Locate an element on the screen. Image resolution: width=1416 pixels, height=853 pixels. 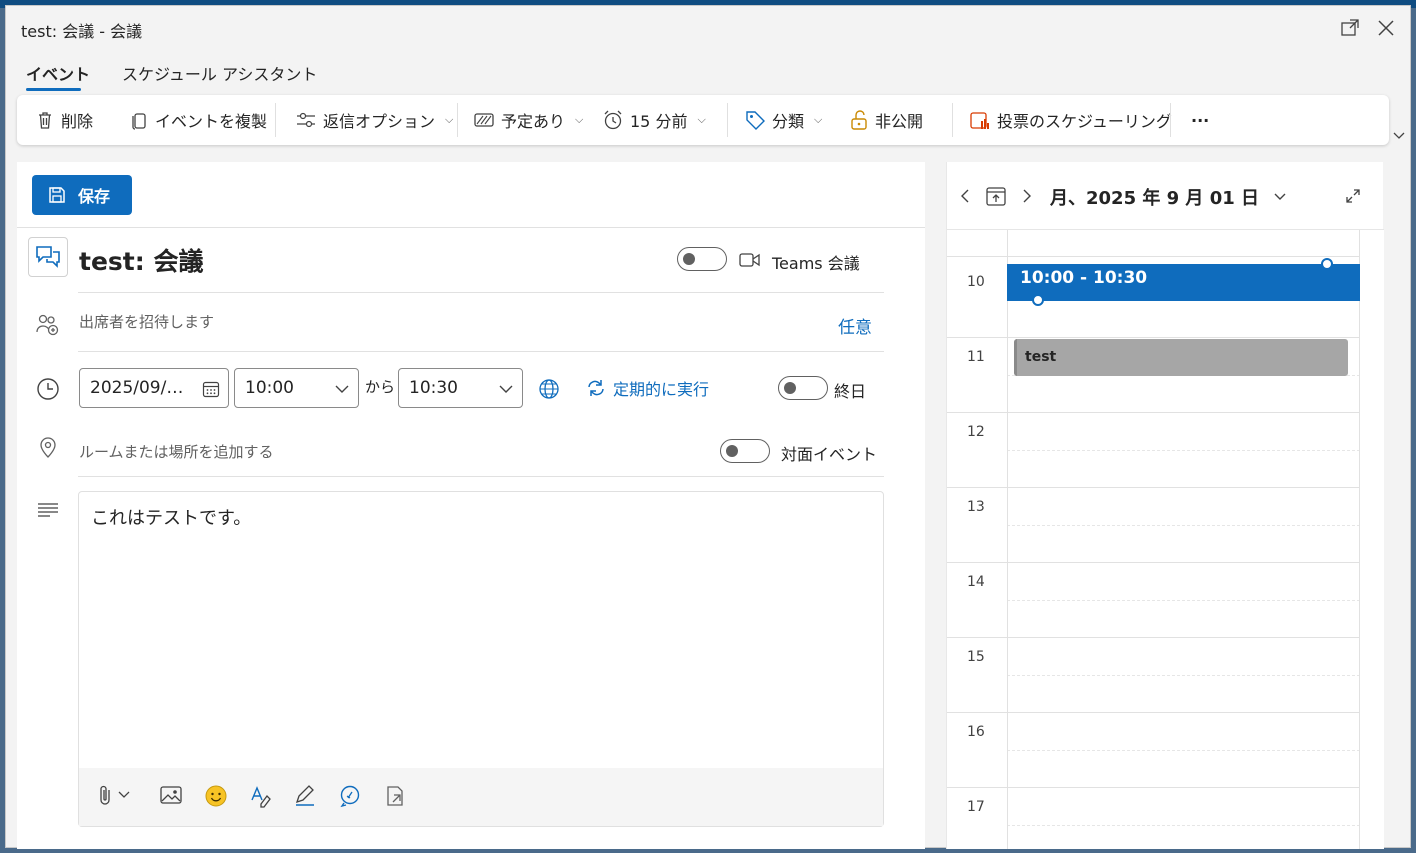
resize-handle-top is located at coordinates (1327, 264).